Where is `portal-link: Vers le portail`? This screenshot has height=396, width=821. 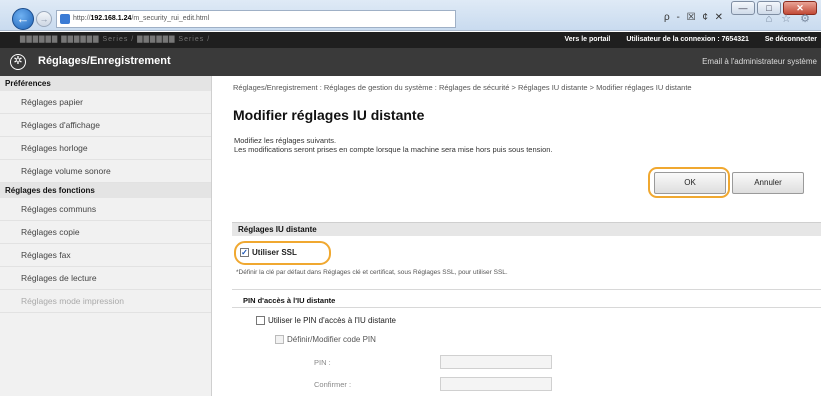 portal-link: Vers le portail is located at coordinates (587, 39).